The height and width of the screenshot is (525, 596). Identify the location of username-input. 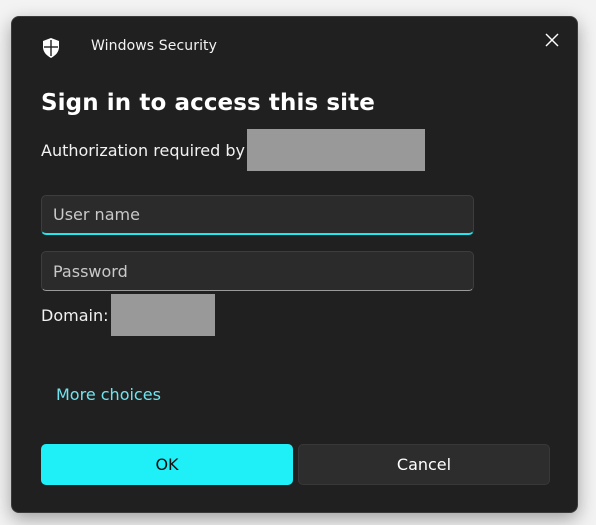
(257, 215).